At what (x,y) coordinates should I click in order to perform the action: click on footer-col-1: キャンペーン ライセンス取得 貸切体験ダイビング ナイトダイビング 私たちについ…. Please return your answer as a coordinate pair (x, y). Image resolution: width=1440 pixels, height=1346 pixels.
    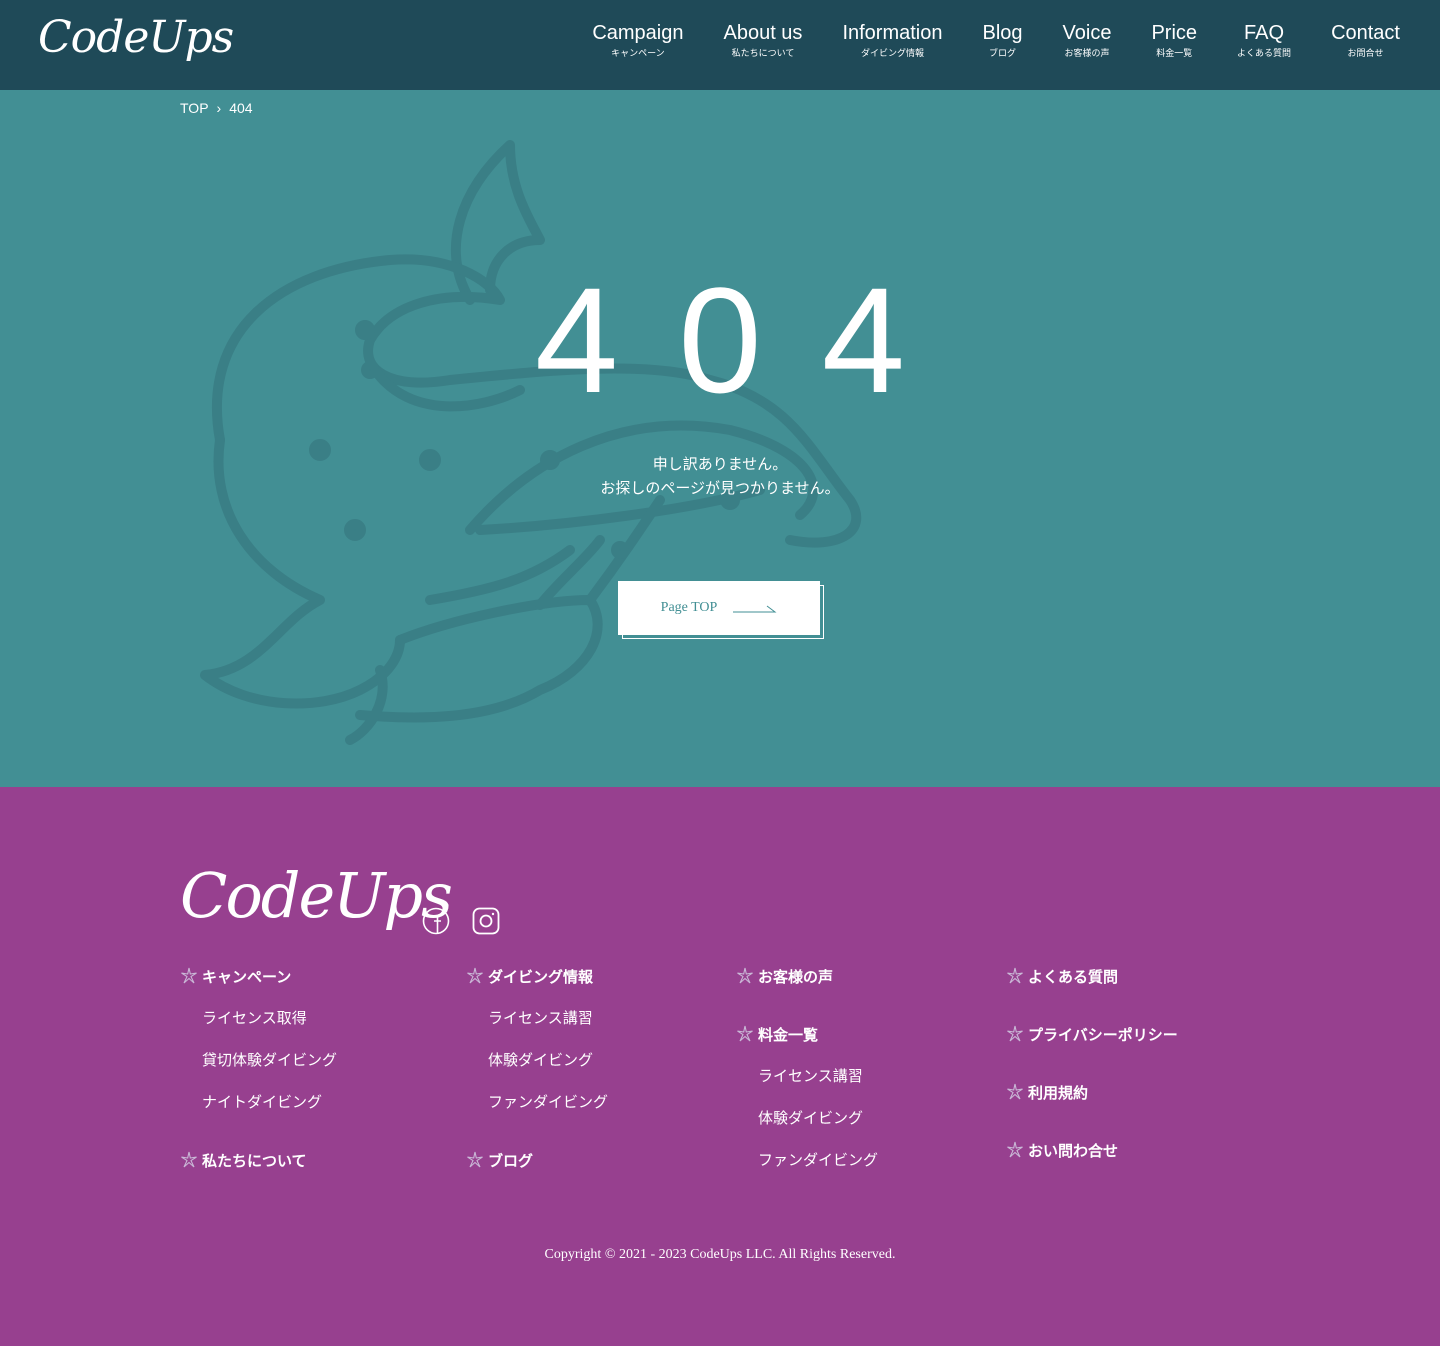
    Looking at the image, I should click on (258, 1078).